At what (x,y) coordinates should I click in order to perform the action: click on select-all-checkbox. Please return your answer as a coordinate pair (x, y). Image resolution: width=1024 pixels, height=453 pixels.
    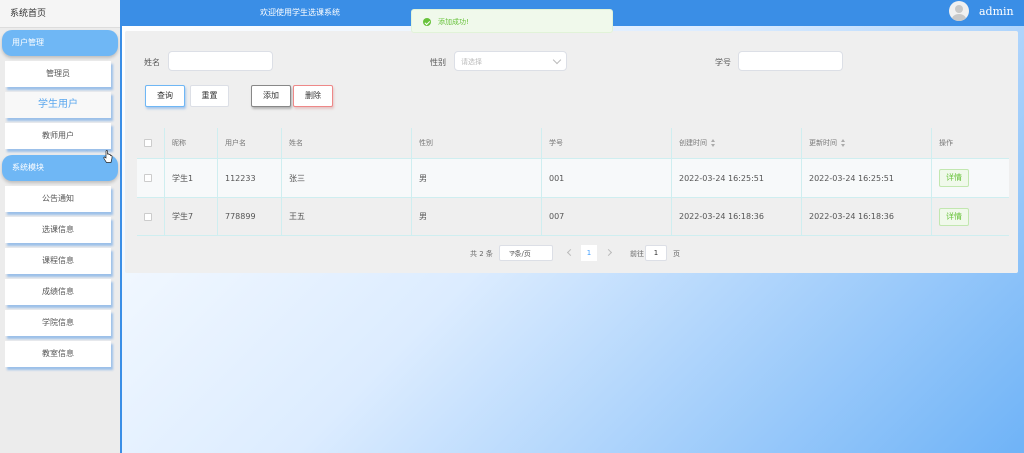
    Looking at the image, I should click on (148, 143).